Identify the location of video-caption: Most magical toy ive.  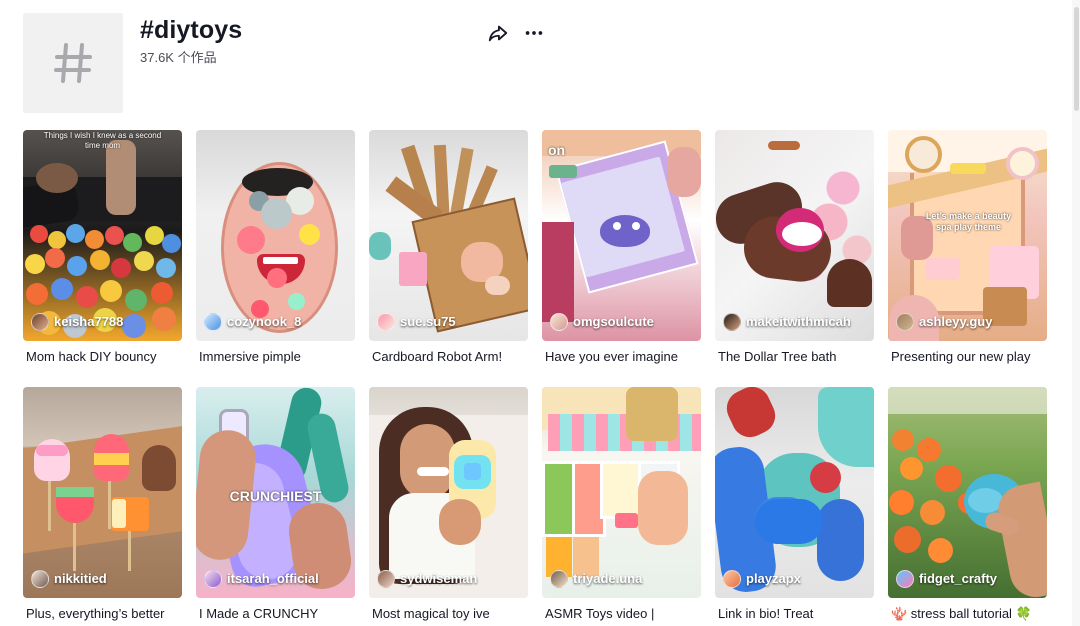
(450, 614).